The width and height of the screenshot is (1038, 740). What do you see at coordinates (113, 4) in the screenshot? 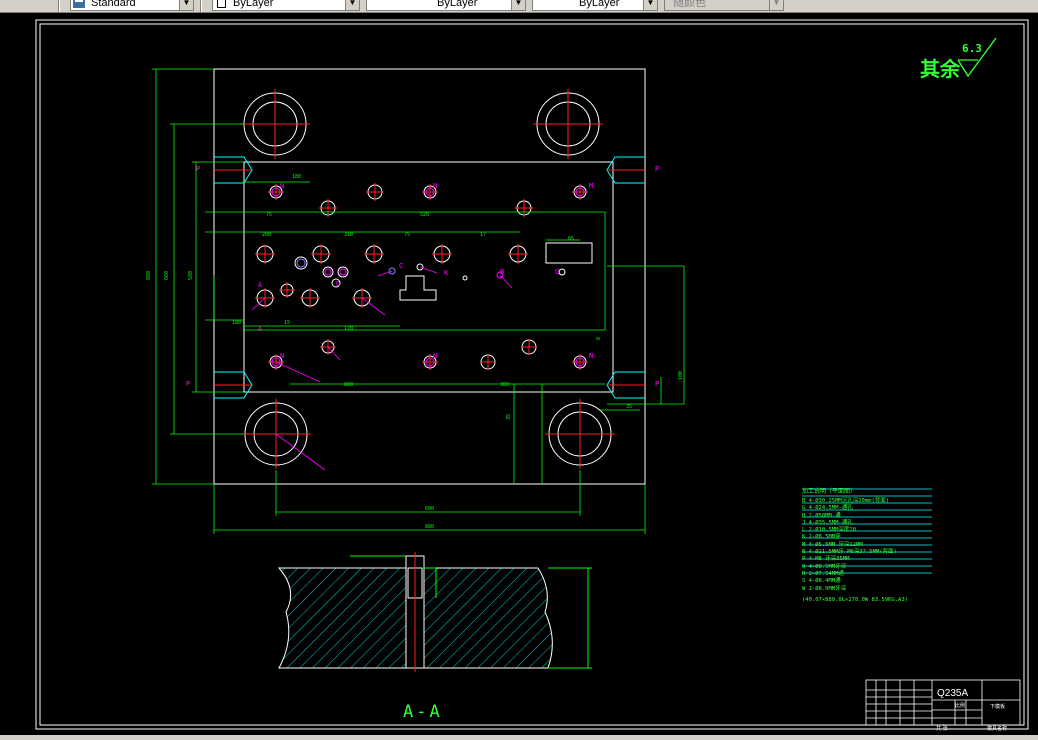
I see `text-style-value: Standard` at bounding box center [113, 4].